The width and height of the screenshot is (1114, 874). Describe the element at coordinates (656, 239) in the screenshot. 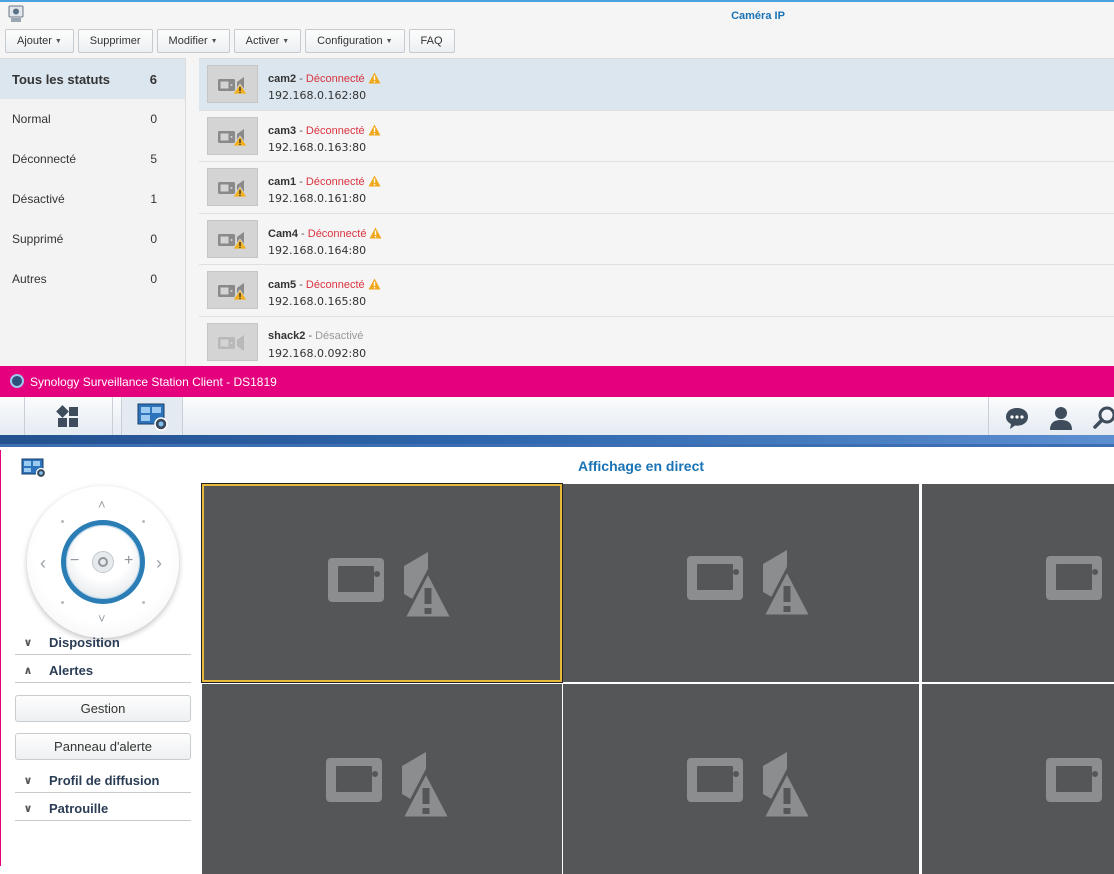

I see `camera-row: Cam4 - Déconnecté 192.168.0.164:80` at that location.